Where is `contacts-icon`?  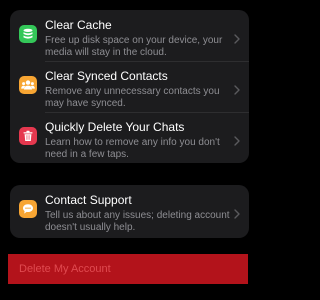
contacts-icon is located at coordinates (28, 85).